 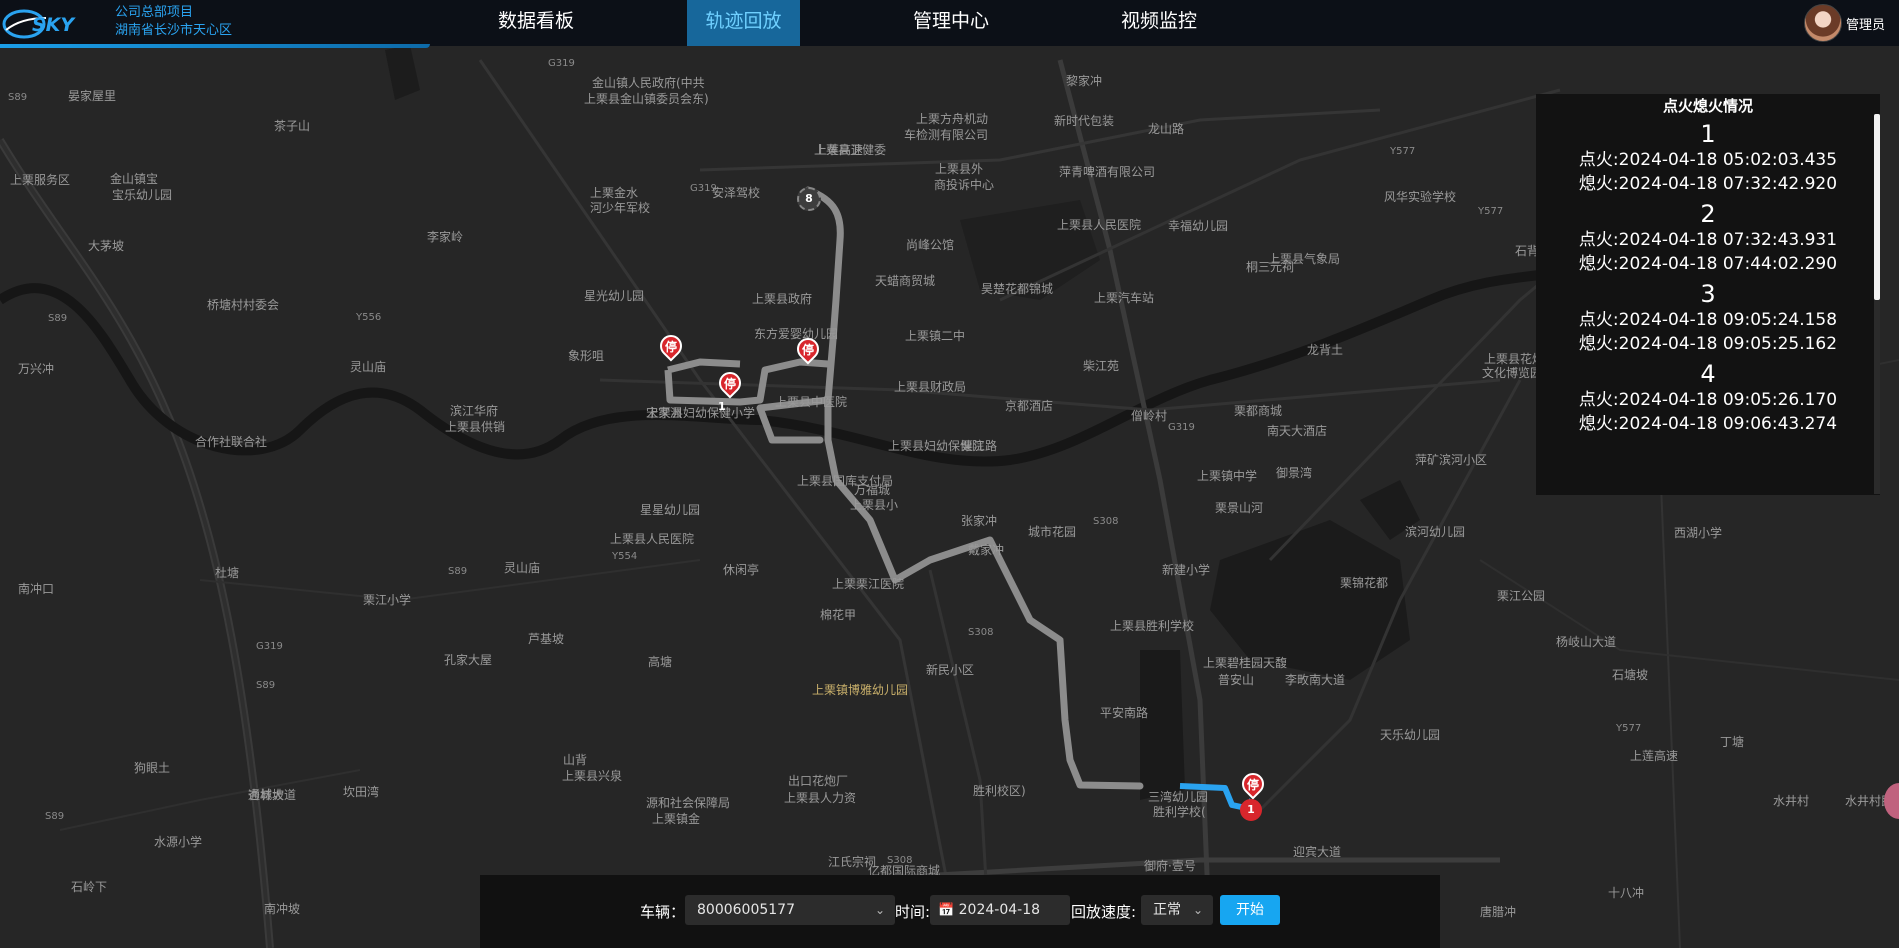 I want to click on map-label: 水井村, so click(x=1791, y=801).